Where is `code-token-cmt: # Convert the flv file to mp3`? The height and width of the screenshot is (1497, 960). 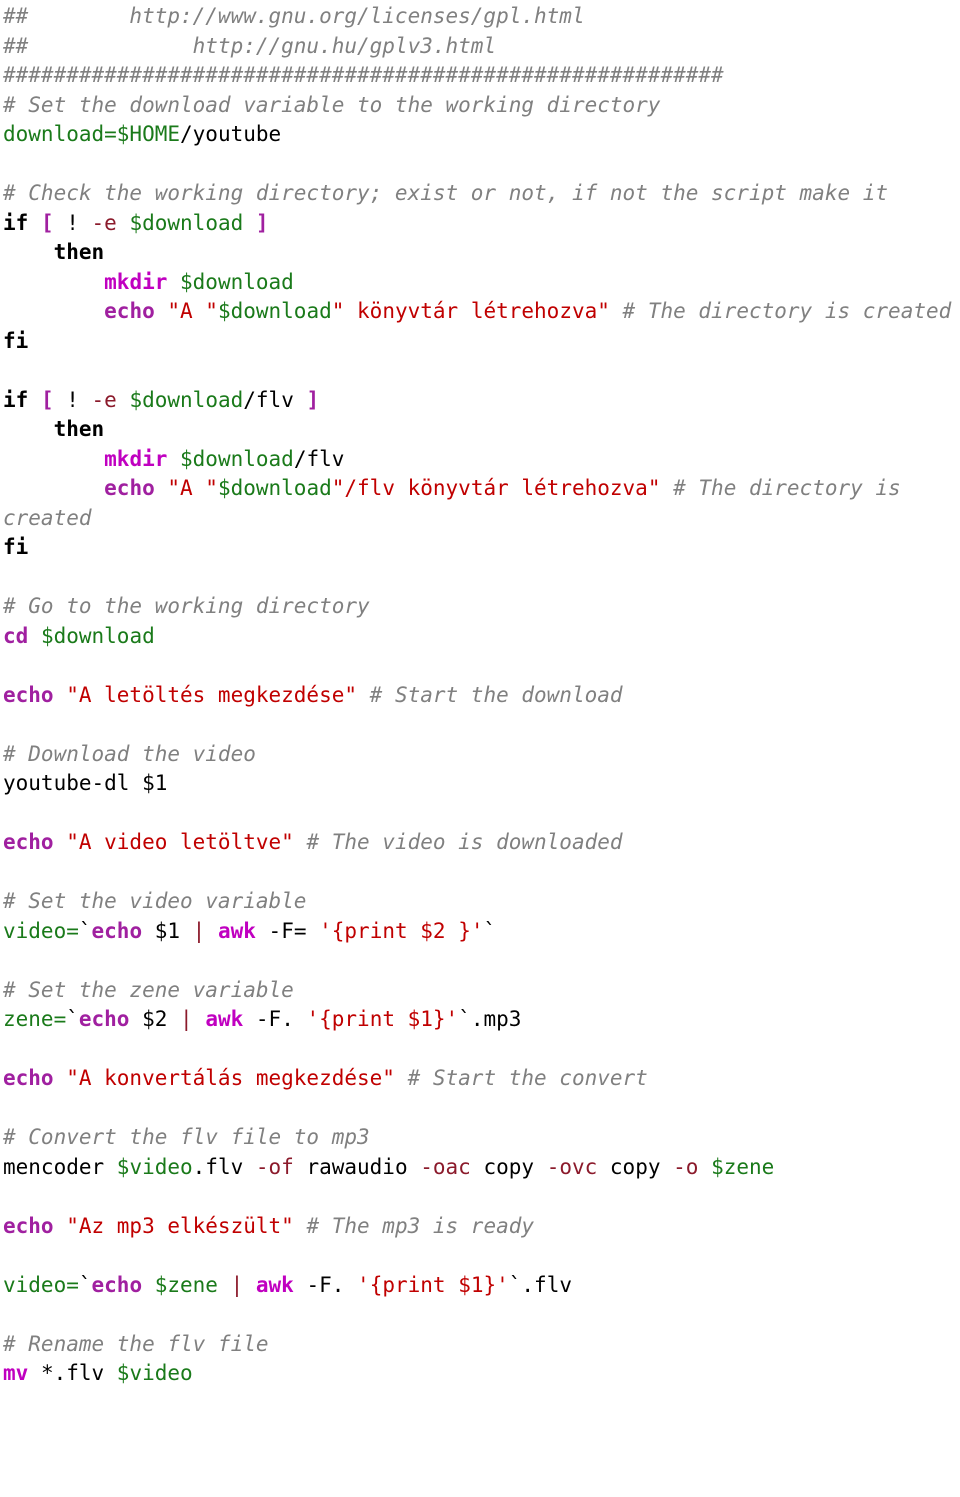
code-token-cmt: # Convert the flv file to mp3 is located at coordinates (186, 1137).